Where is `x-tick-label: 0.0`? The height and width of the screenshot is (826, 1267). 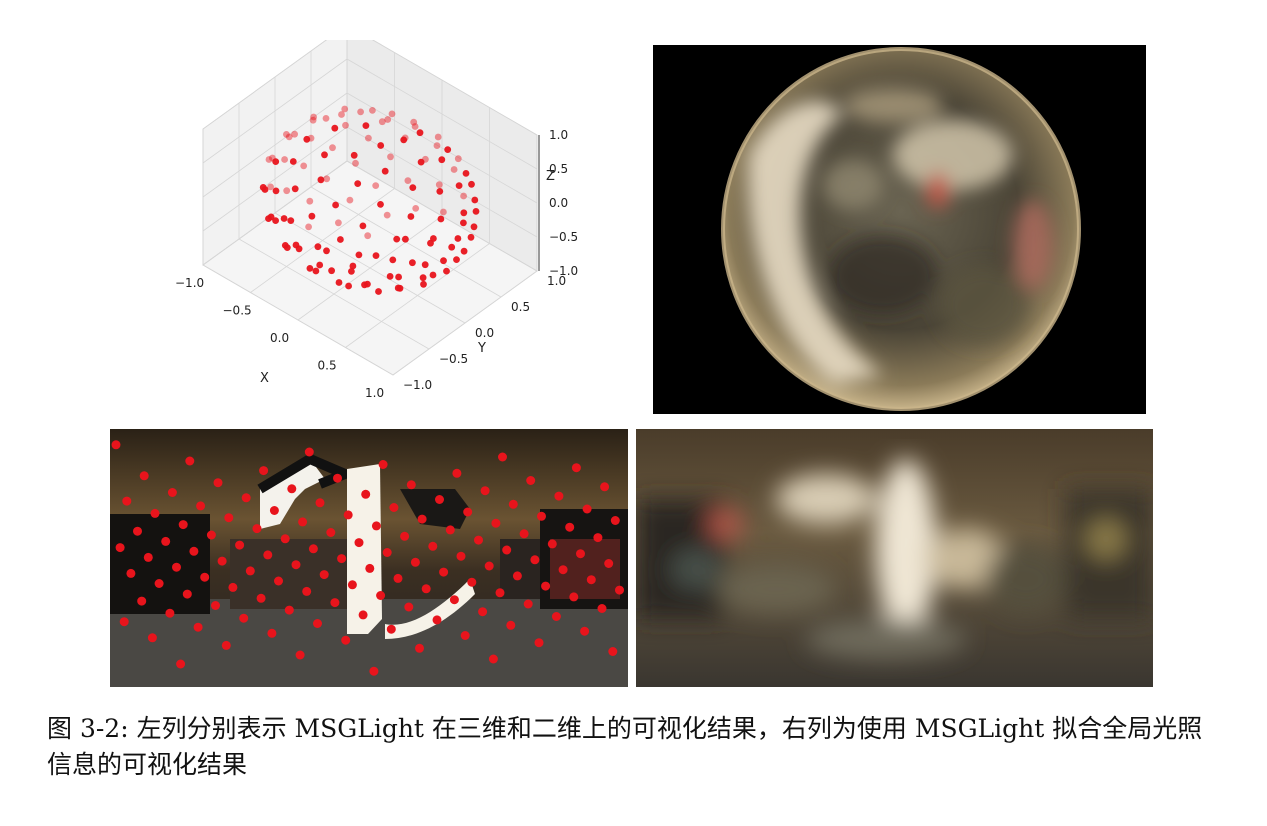 x-tick-label: 0.0 is located at coordinates (279, 338).